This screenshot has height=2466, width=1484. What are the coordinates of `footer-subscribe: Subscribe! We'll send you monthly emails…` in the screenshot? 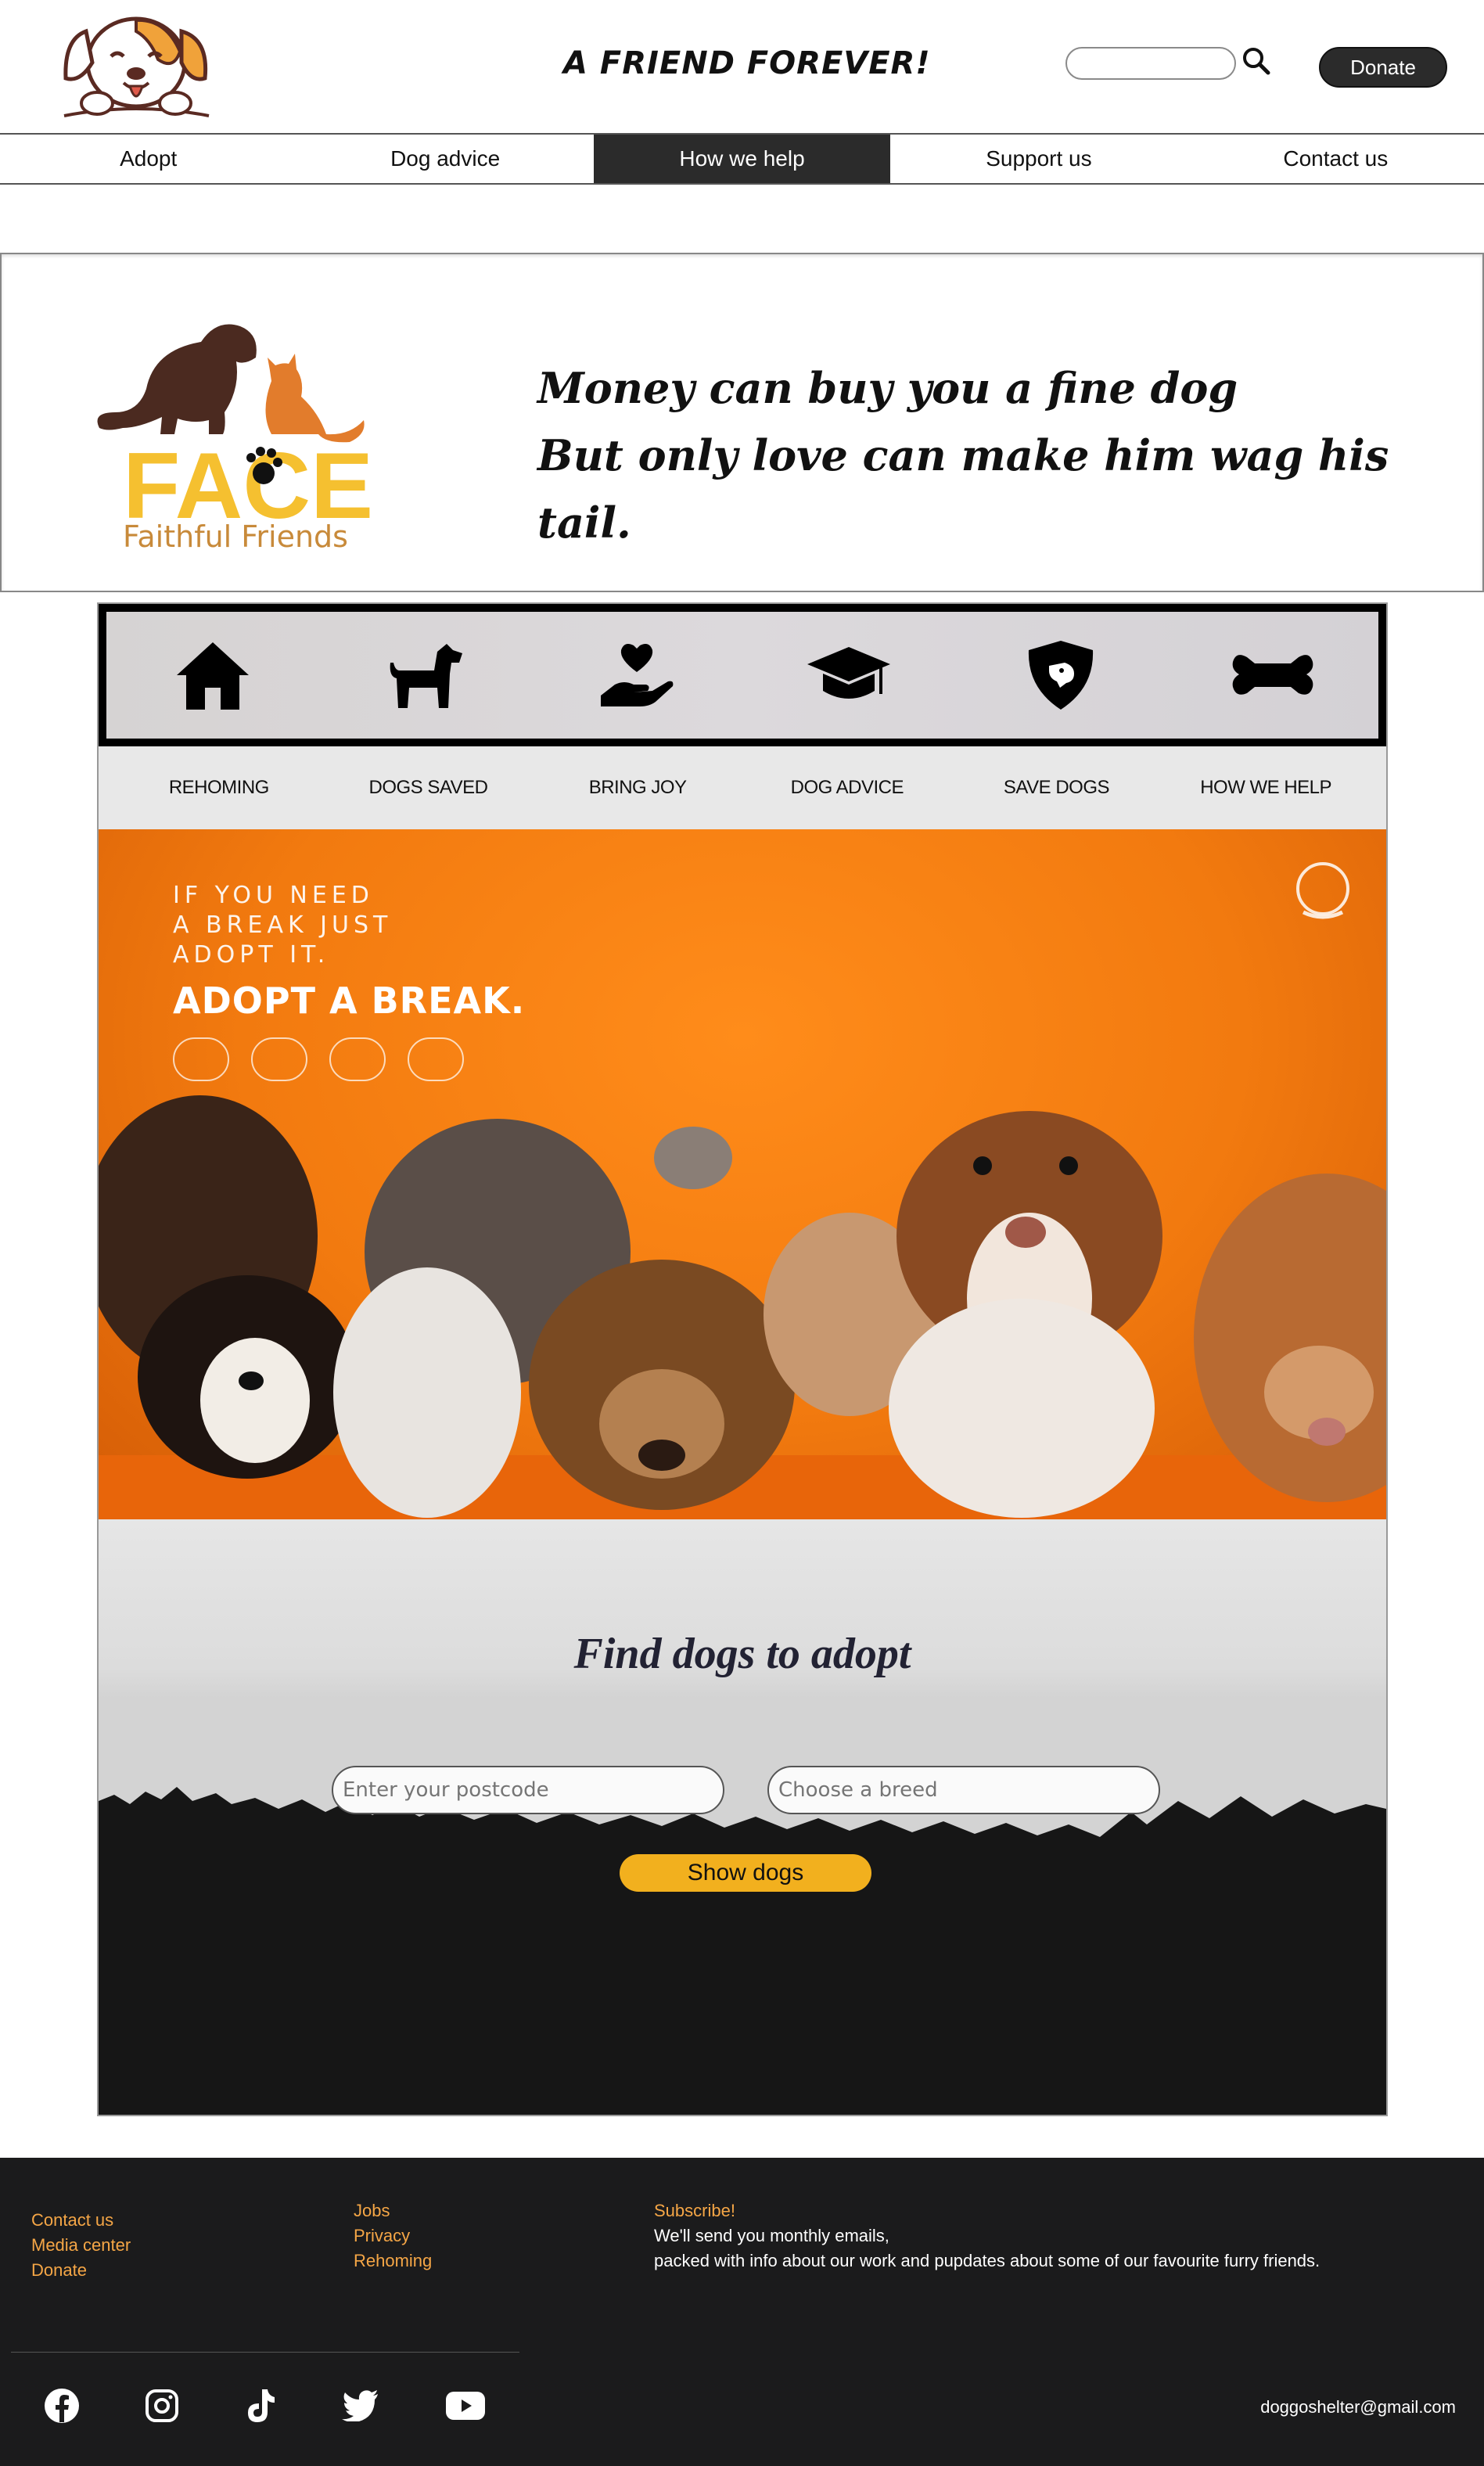 It's located at (987, 2236).